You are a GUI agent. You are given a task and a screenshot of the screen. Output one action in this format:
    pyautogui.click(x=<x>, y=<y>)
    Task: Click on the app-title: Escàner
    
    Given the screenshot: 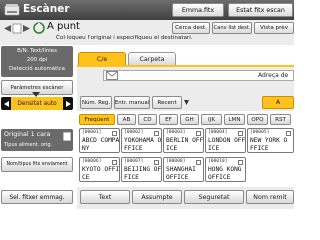 What is the action you would take?
    pyautogui.click(x=46, y=9)
    